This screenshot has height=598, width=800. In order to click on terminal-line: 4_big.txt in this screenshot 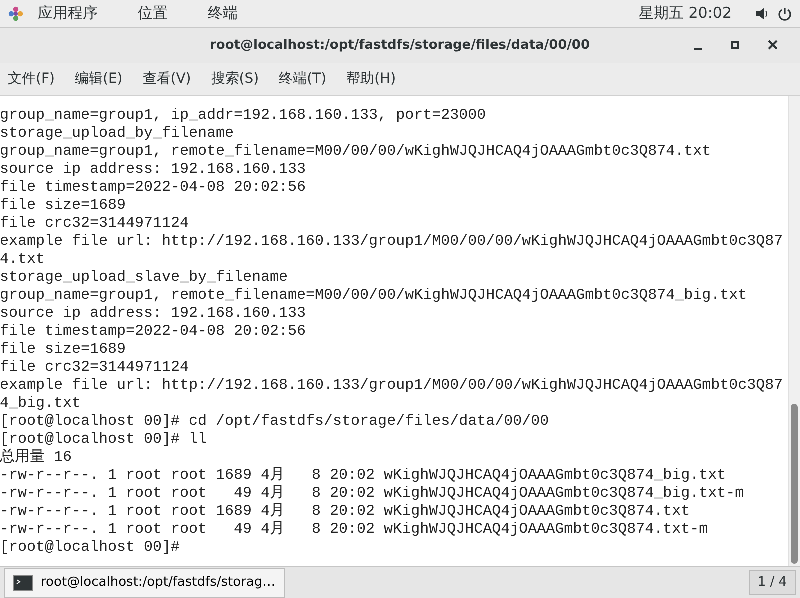, I will do `click(41, 404)`.